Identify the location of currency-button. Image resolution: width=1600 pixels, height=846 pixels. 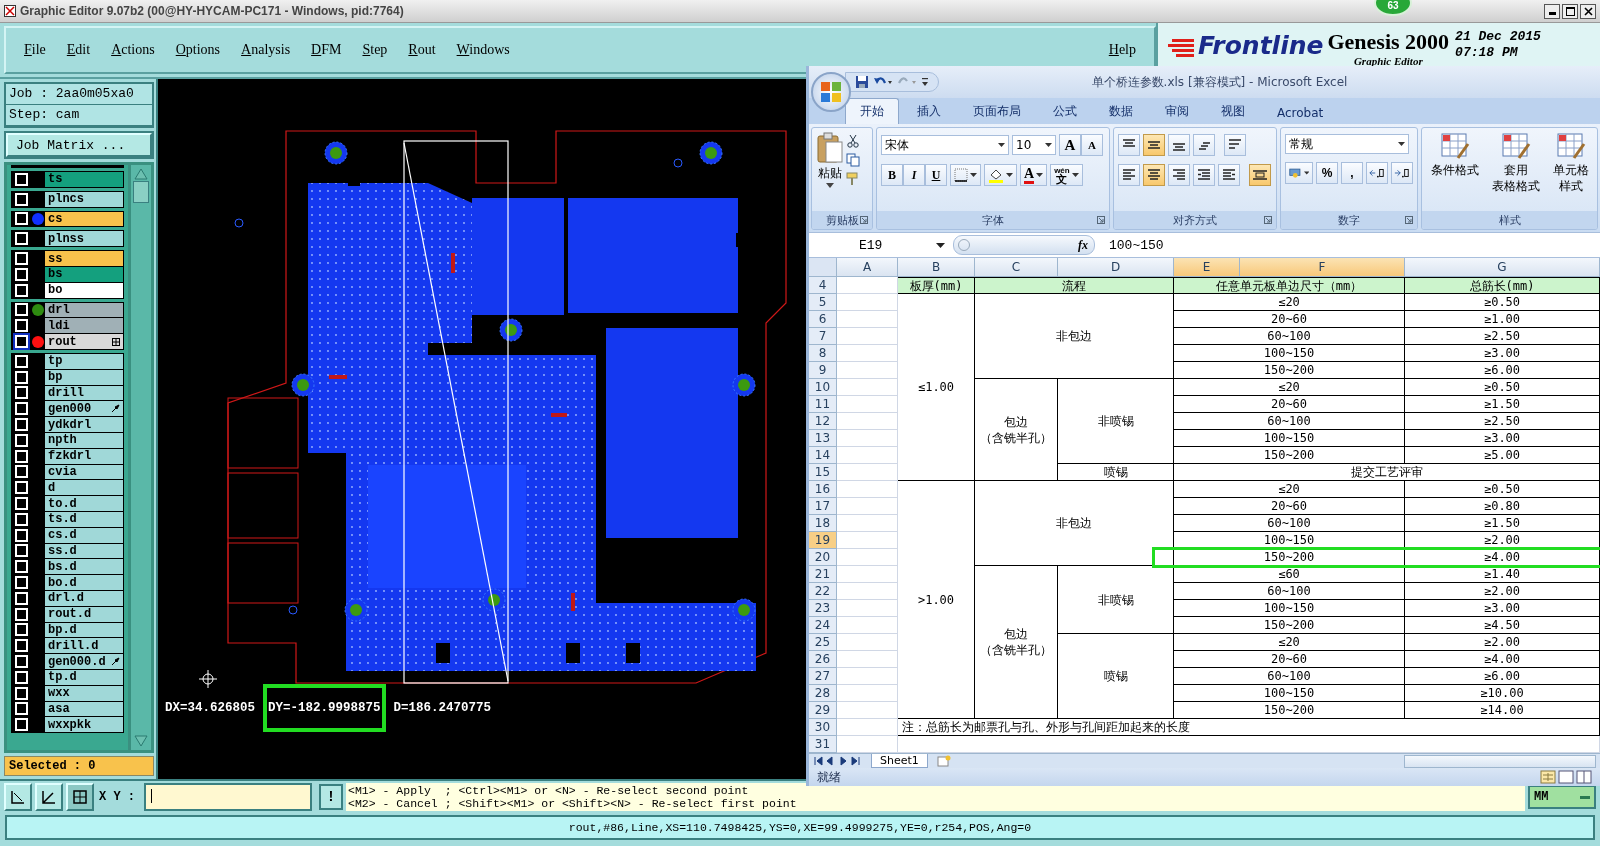
(1299, 173).